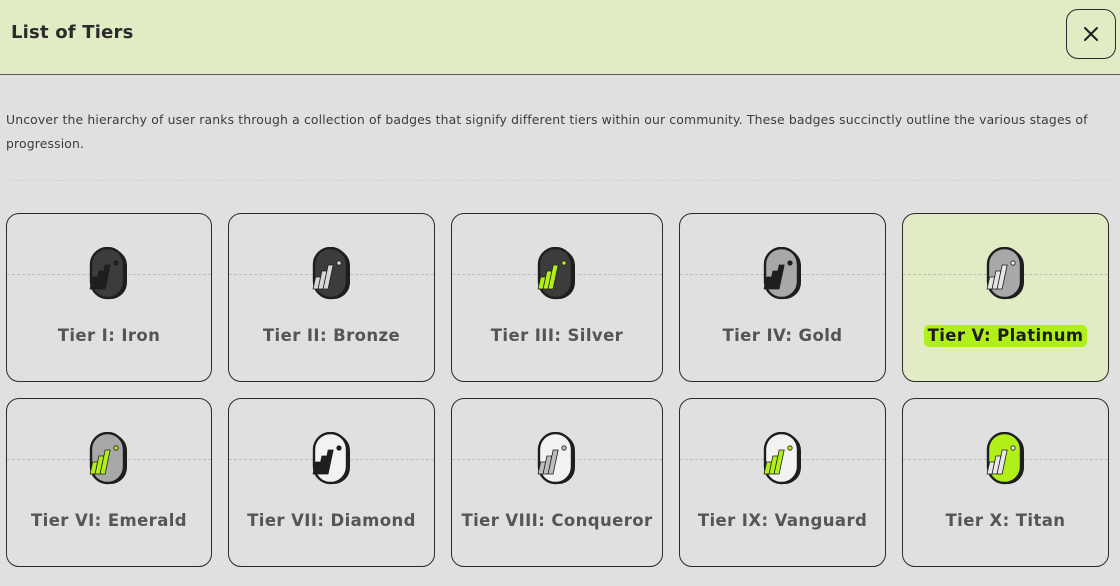 This screenshot has height=586, width=1120. I want to click on tier-label: Tier I: Iron, so click(109, 335).